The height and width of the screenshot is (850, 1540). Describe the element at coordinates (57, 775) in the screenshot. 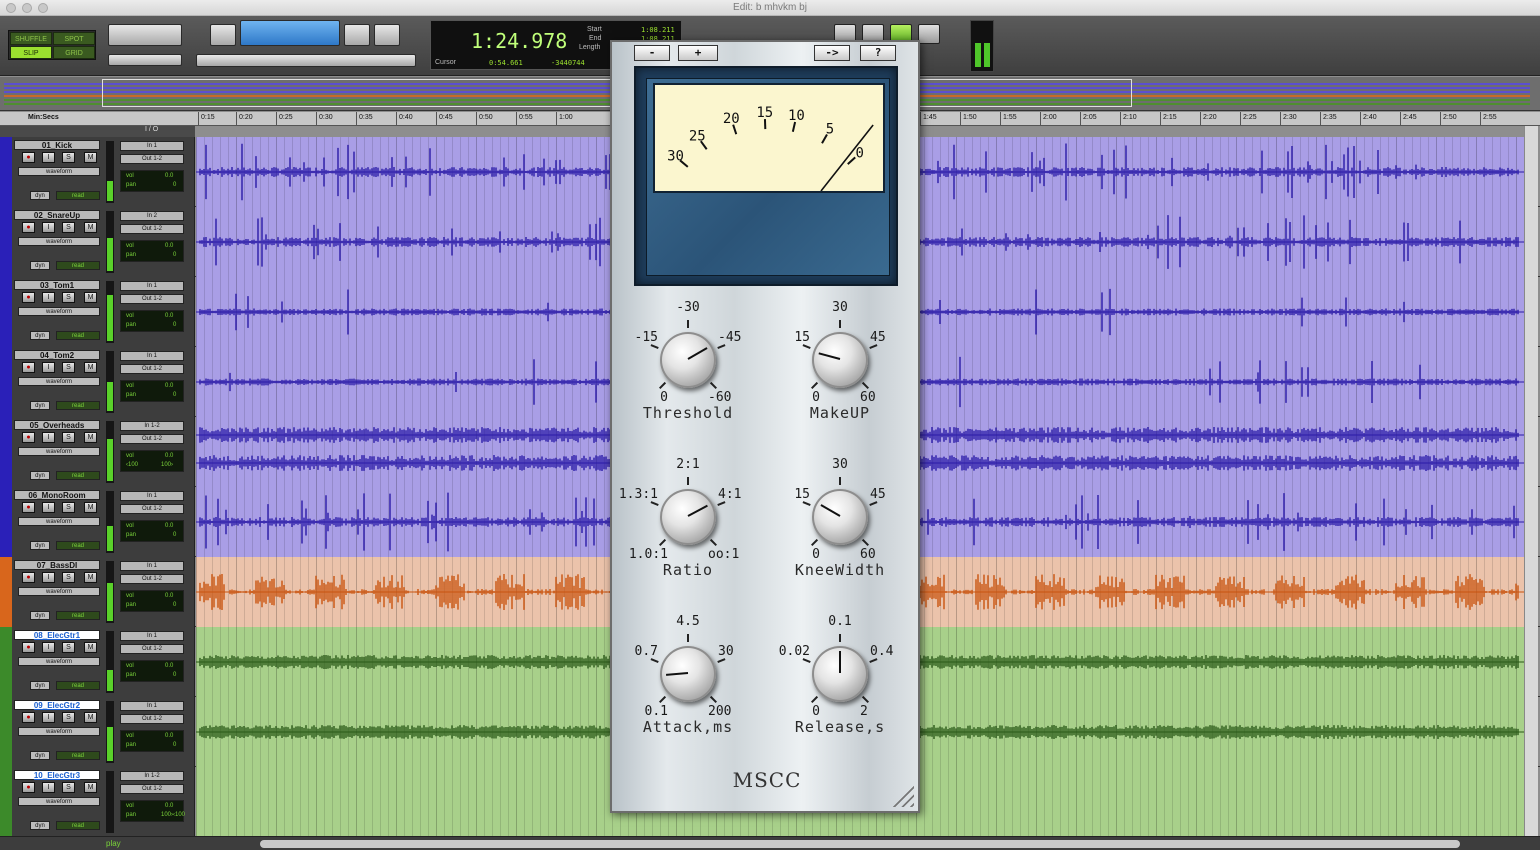

I see `track-name: 10_ElecGtr3` at that location.